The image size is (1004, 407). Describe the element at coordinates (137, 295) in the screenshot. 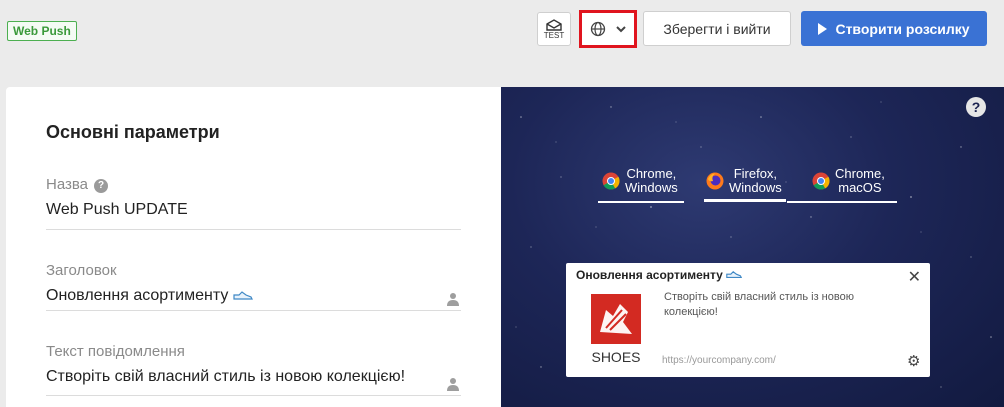

I see `title-field-text: Оновлення асортименту` at that location.